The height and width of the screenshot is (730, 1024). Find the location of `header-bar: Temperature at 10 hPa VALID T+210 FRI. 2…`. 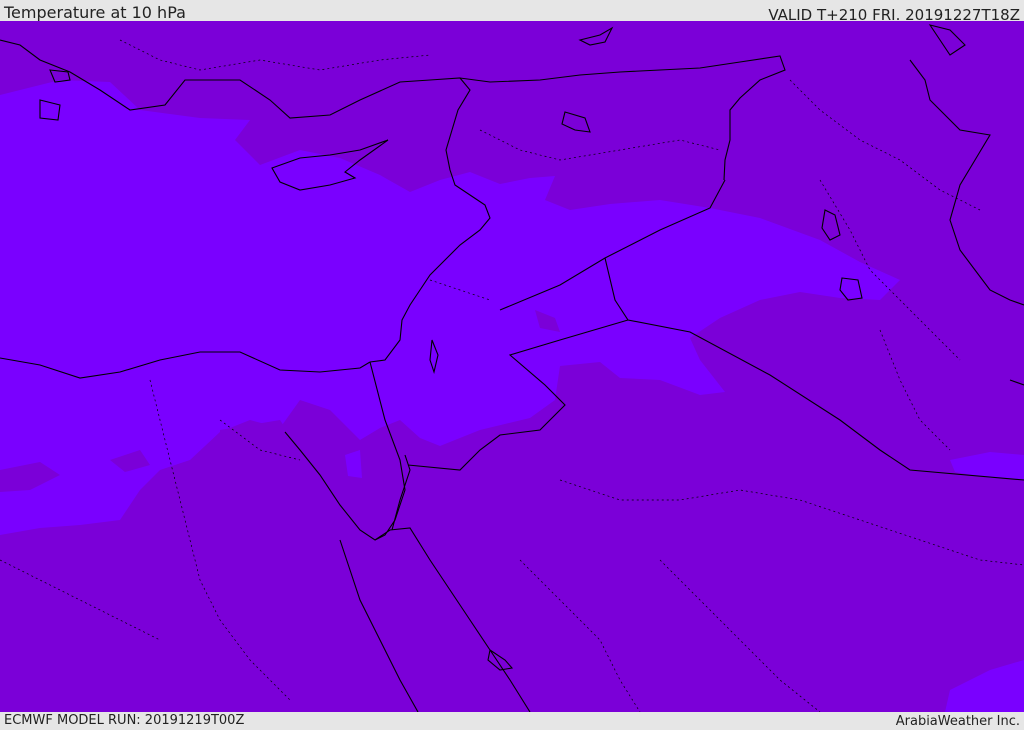

header-bar: Temperature at 10 hPa VALID T+210 FRI. 2… is located at coordinates (512, 12).